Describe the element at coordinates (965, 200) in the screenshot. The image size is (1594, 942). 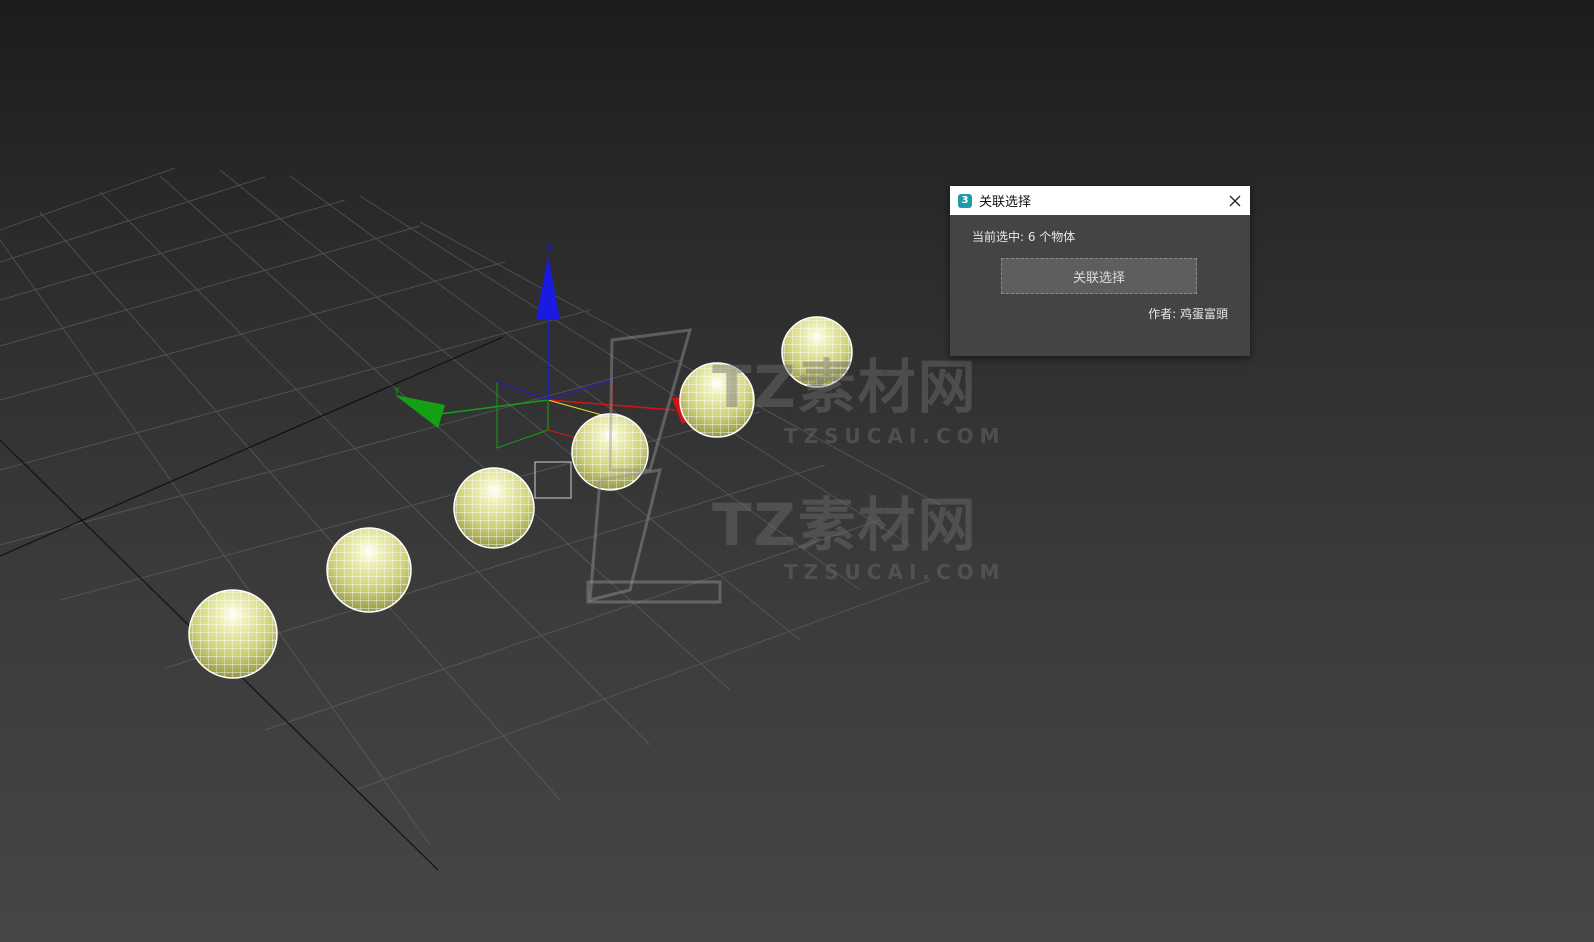
I see `3dsmax-app-icon: 3` at that location.